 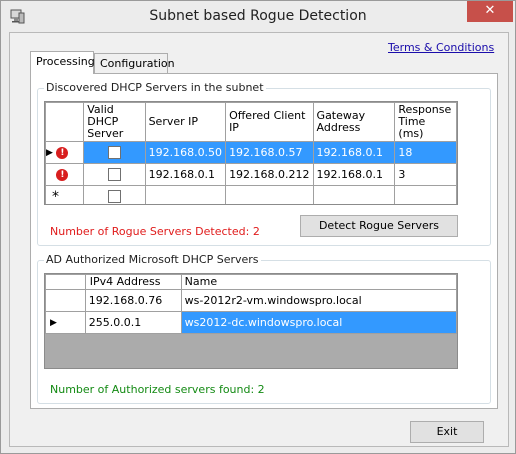 What do you see at coordinates (62, 62) in the screenshot?
I see `tab-processing: Processing` at bounding box center [62, 62].